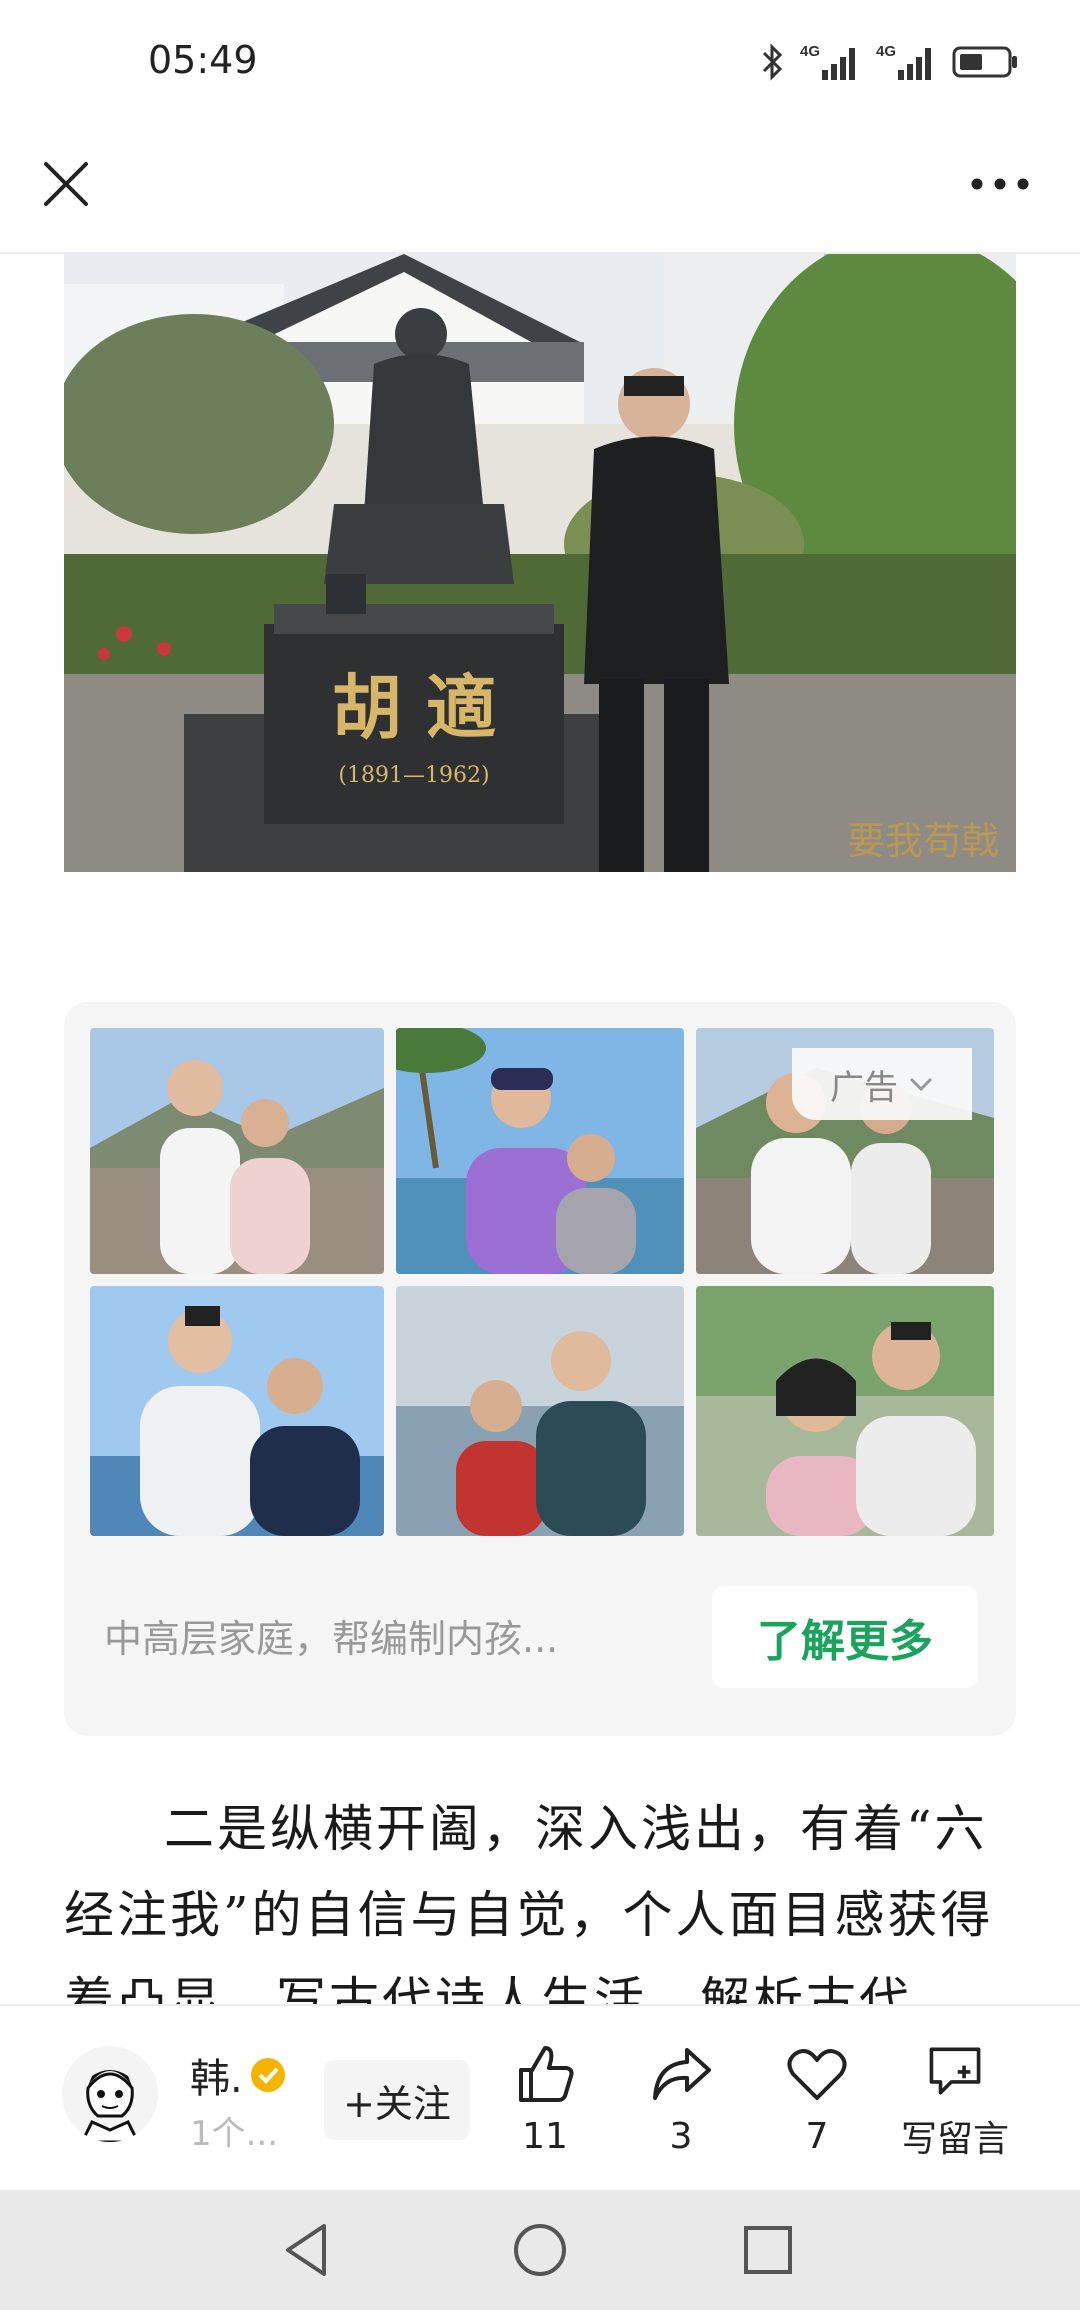  I want to click on like-button: 11, so click(545, 2102).